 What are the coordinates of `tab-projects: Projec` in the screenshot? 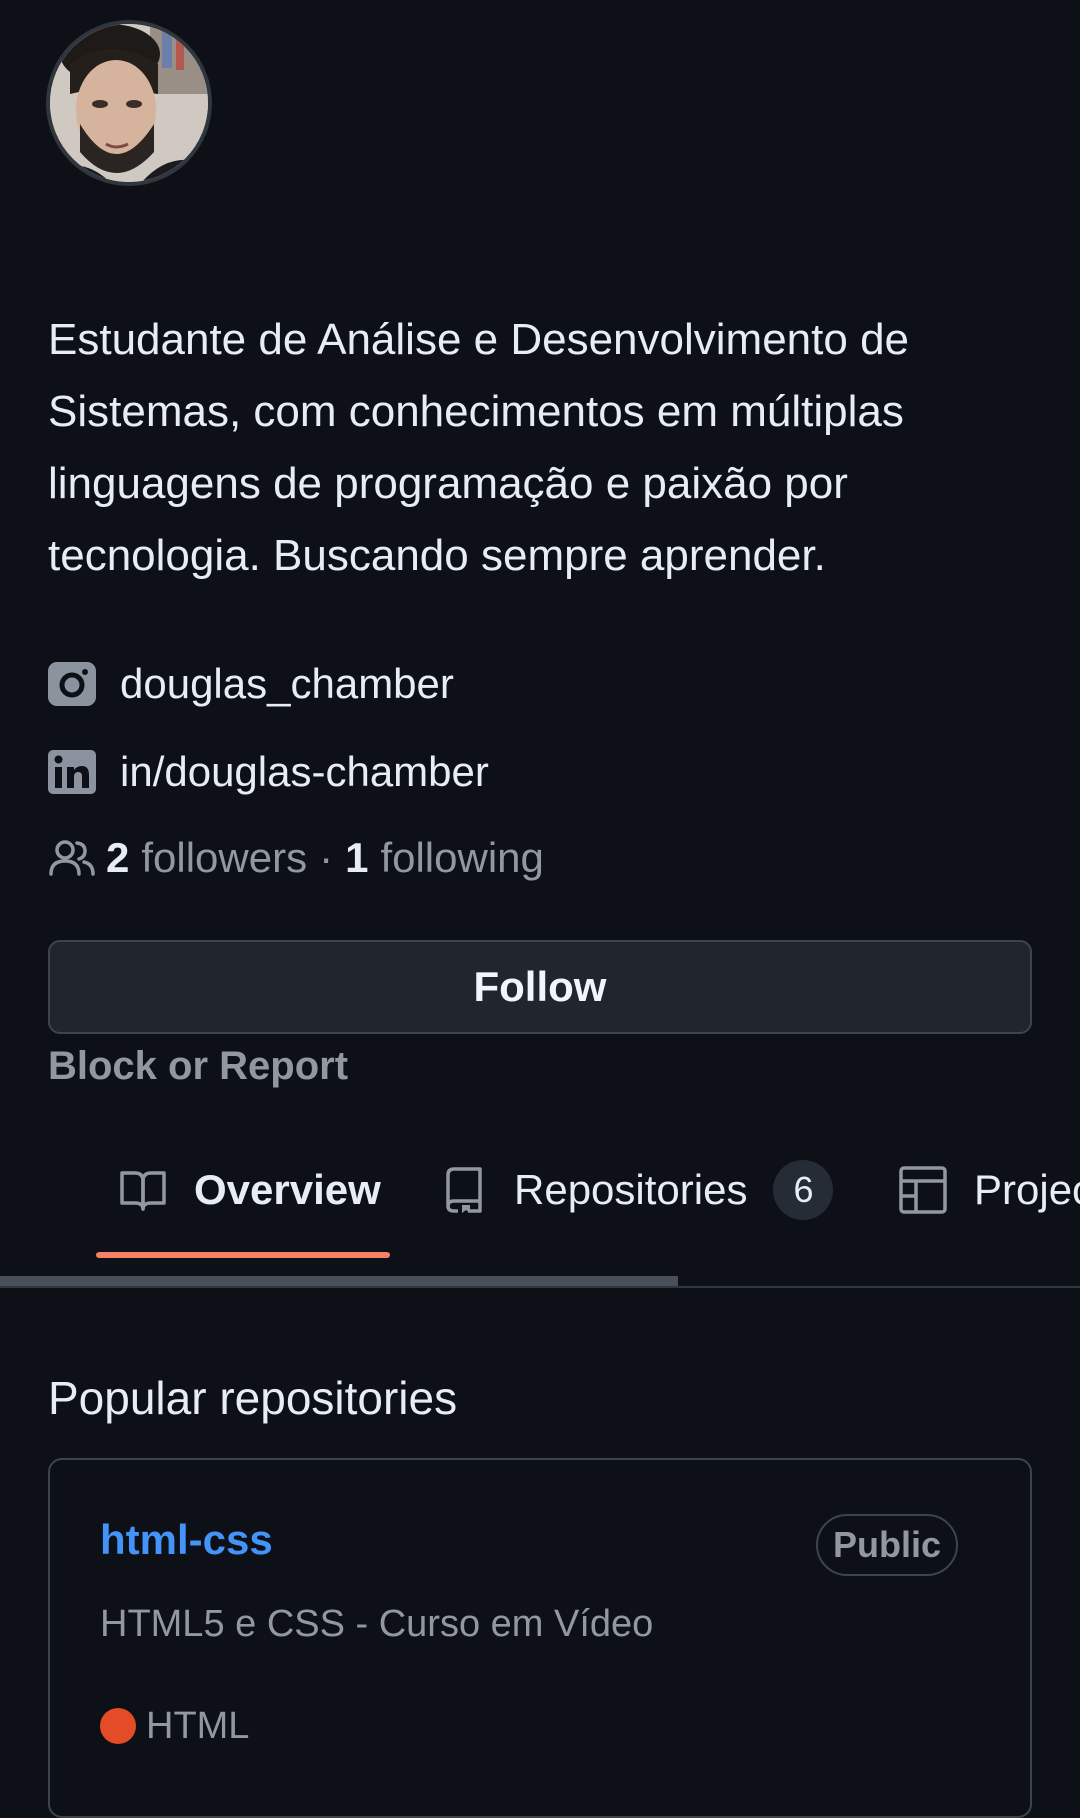 It's located at (989, 1190).